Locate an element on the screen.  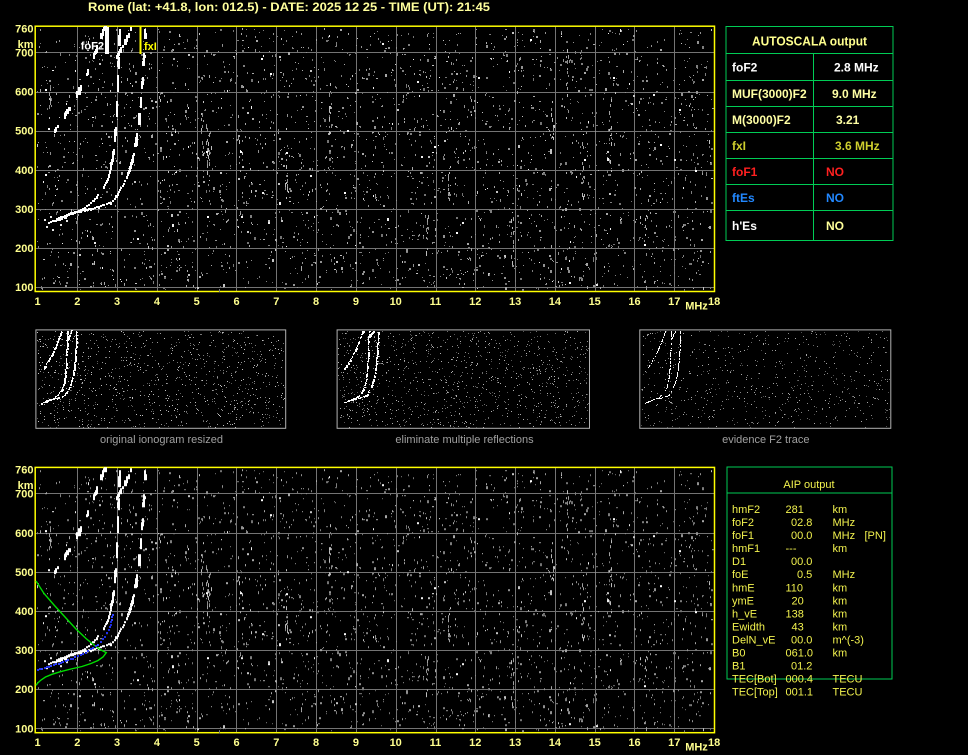
svg-text: 300 is located at coordinates (24, 210).